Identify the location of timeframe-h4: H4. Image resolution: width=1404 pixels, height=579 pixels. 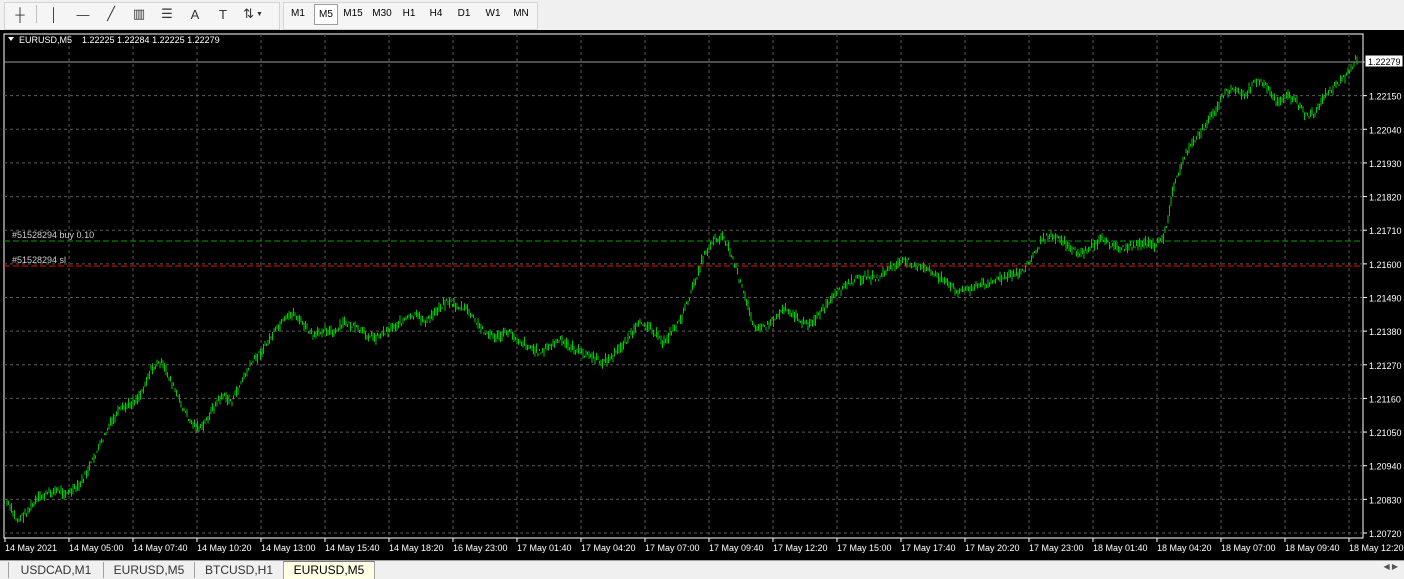
(436, 14).